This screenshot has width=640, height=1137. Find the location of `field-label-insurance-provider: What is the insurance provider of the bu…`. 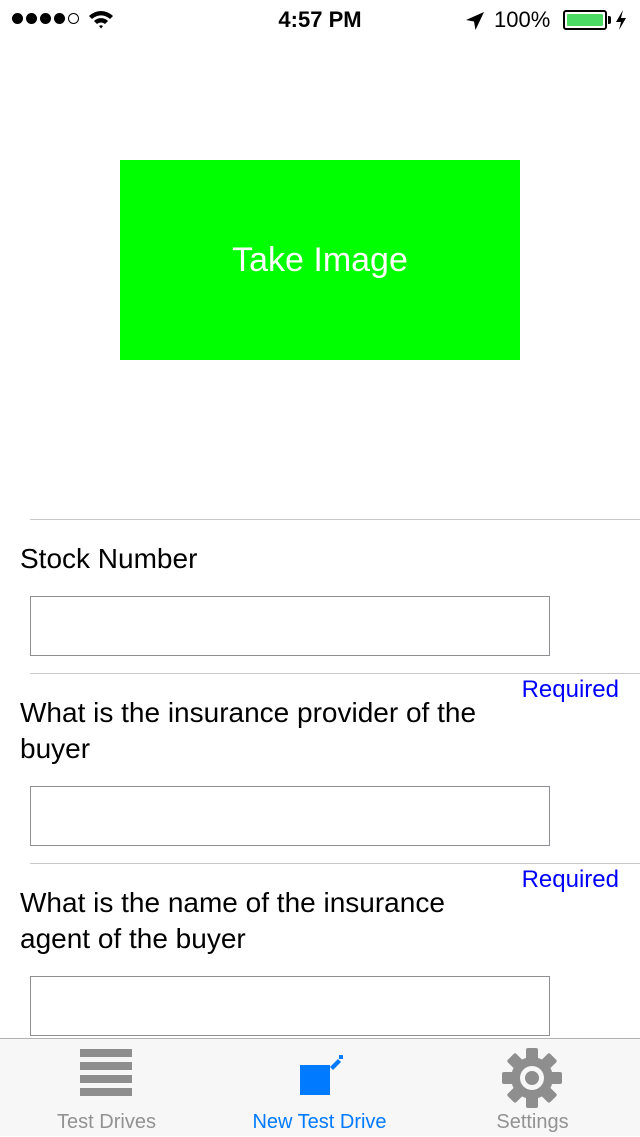

field-label-insurance-provider: What is the insurance provider of the bu… is located at coordinates (248, 730).